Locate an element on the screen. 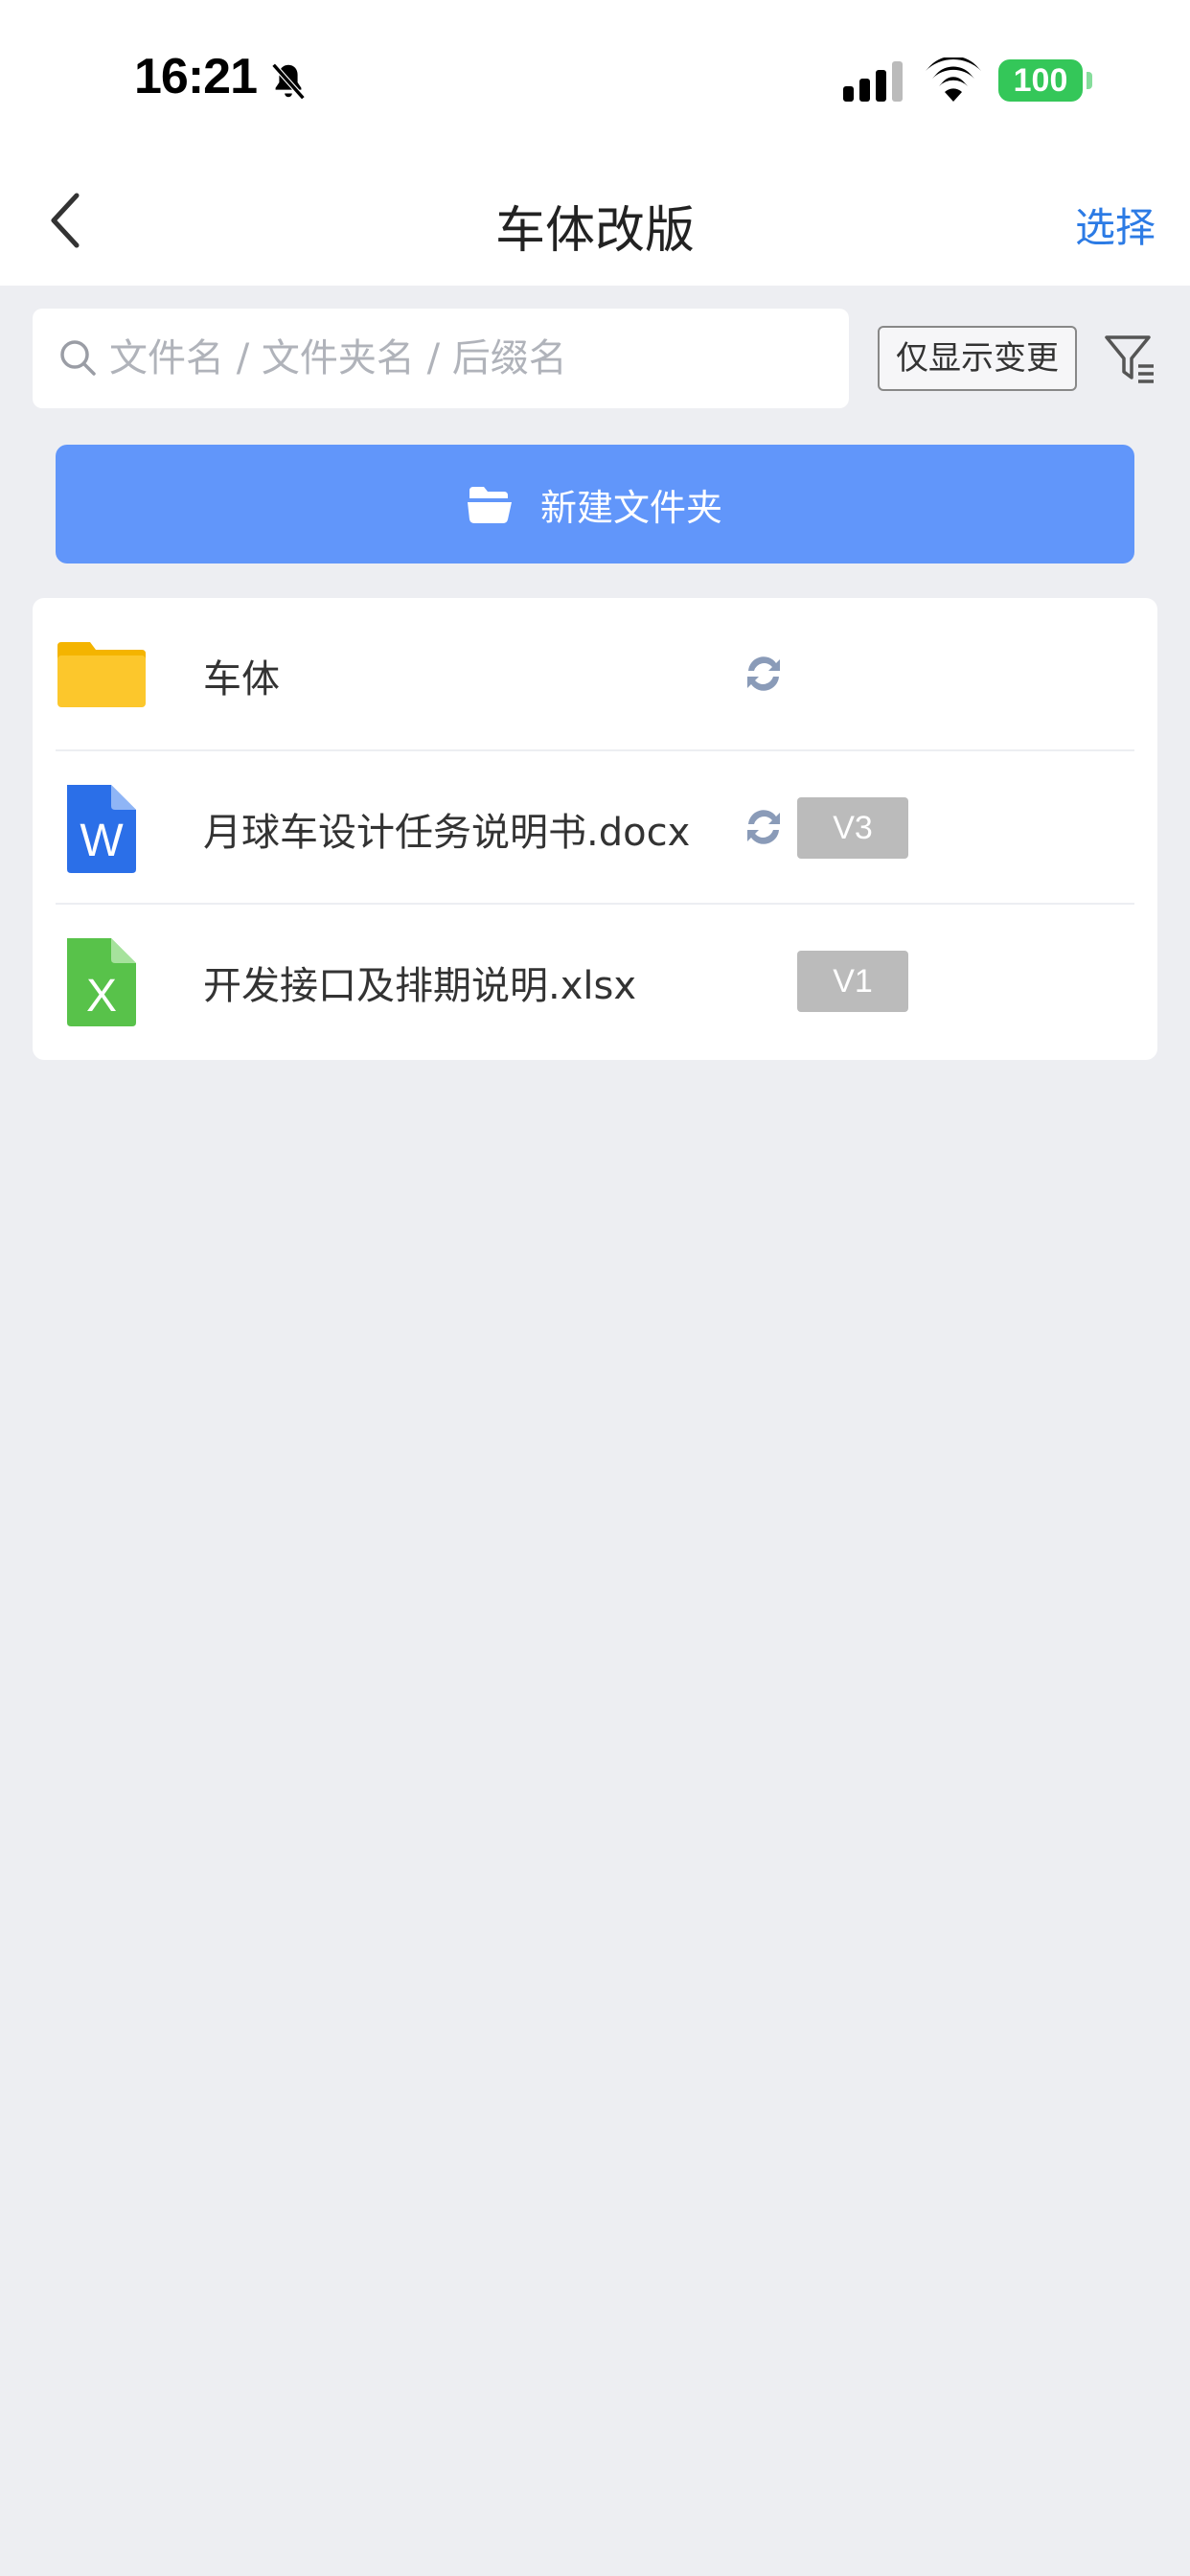 This screenshot has height=2576, width=1190. status-time: 16:21 is located at coordinates (196, 76).